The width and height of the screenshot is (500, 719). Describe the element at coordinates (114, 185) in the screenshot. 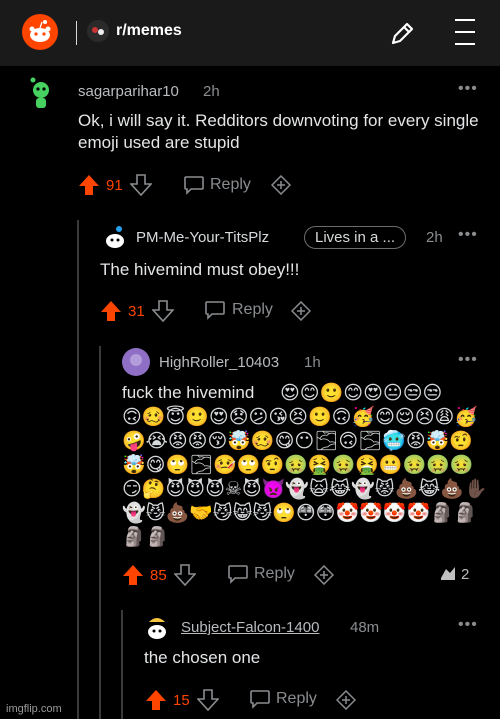

I see `score: 91` at that location.